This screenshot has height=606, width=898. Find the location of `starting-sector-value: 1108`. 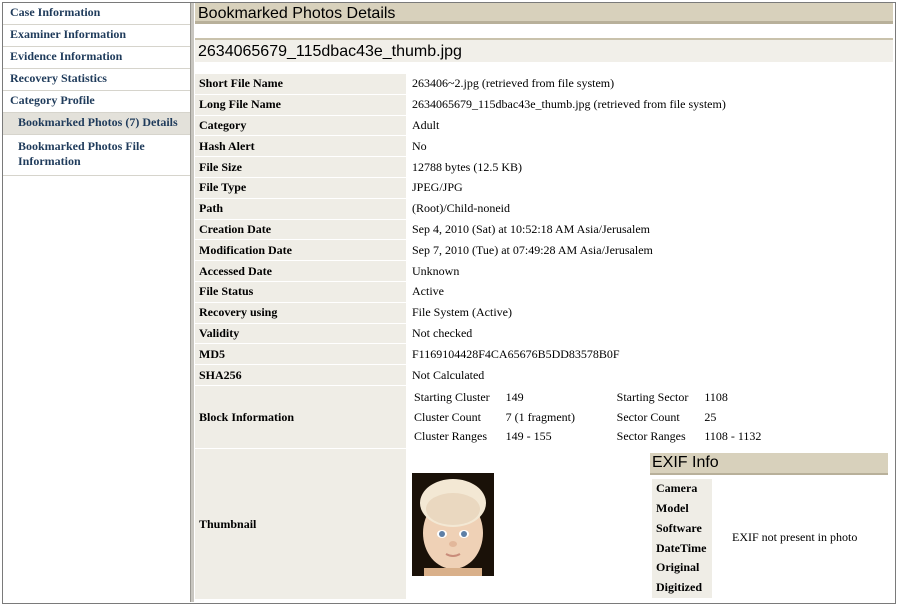

starting-sector-value: 1108 is located at coordinates (716, 397).